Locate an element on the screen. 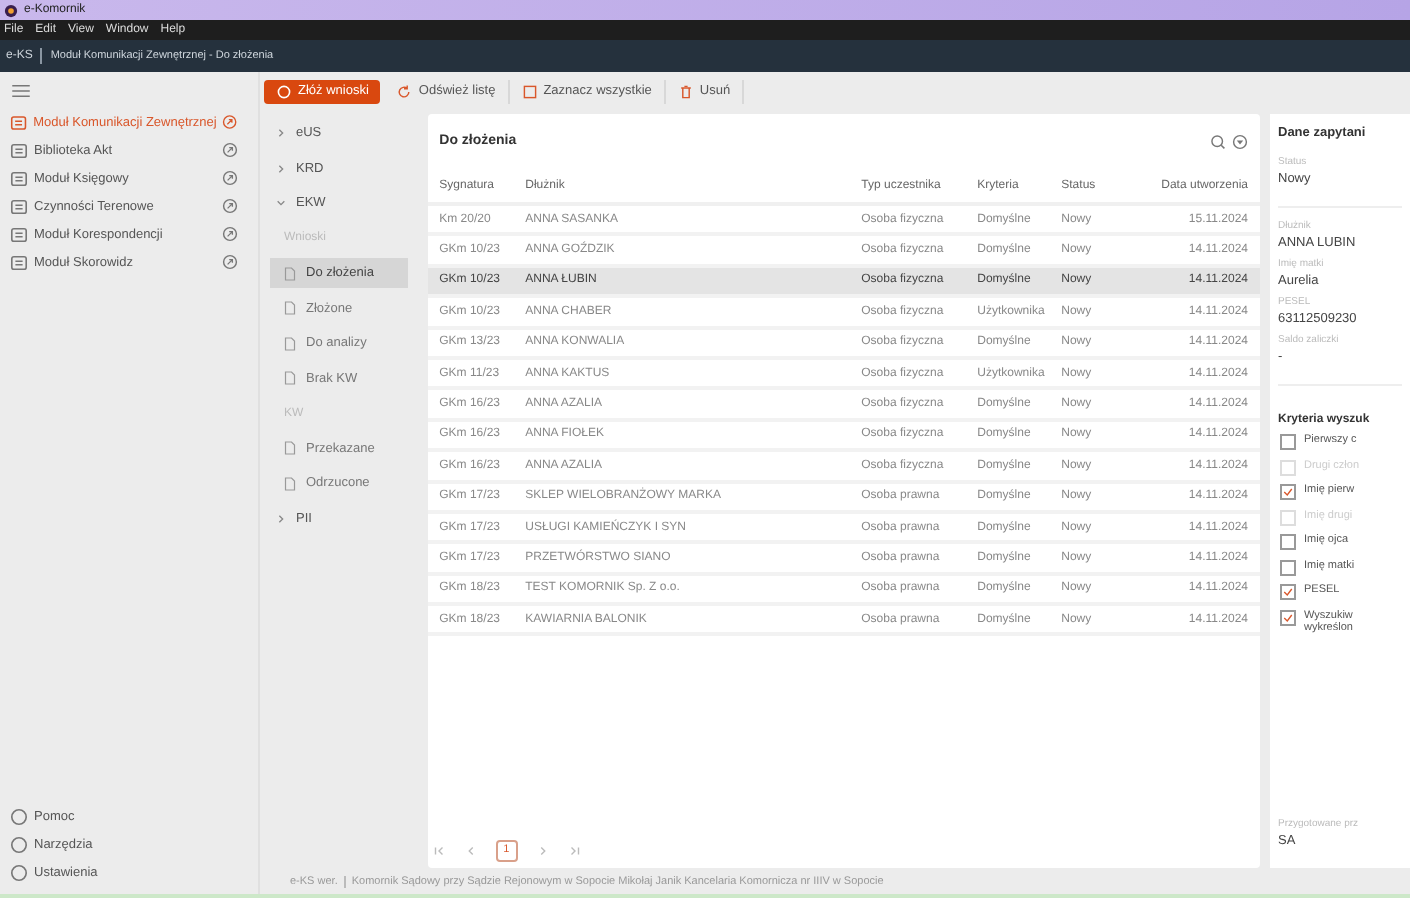 The height and width of the screenshot is (898, 1410). search-icon is located at coordinates (1218, 141).